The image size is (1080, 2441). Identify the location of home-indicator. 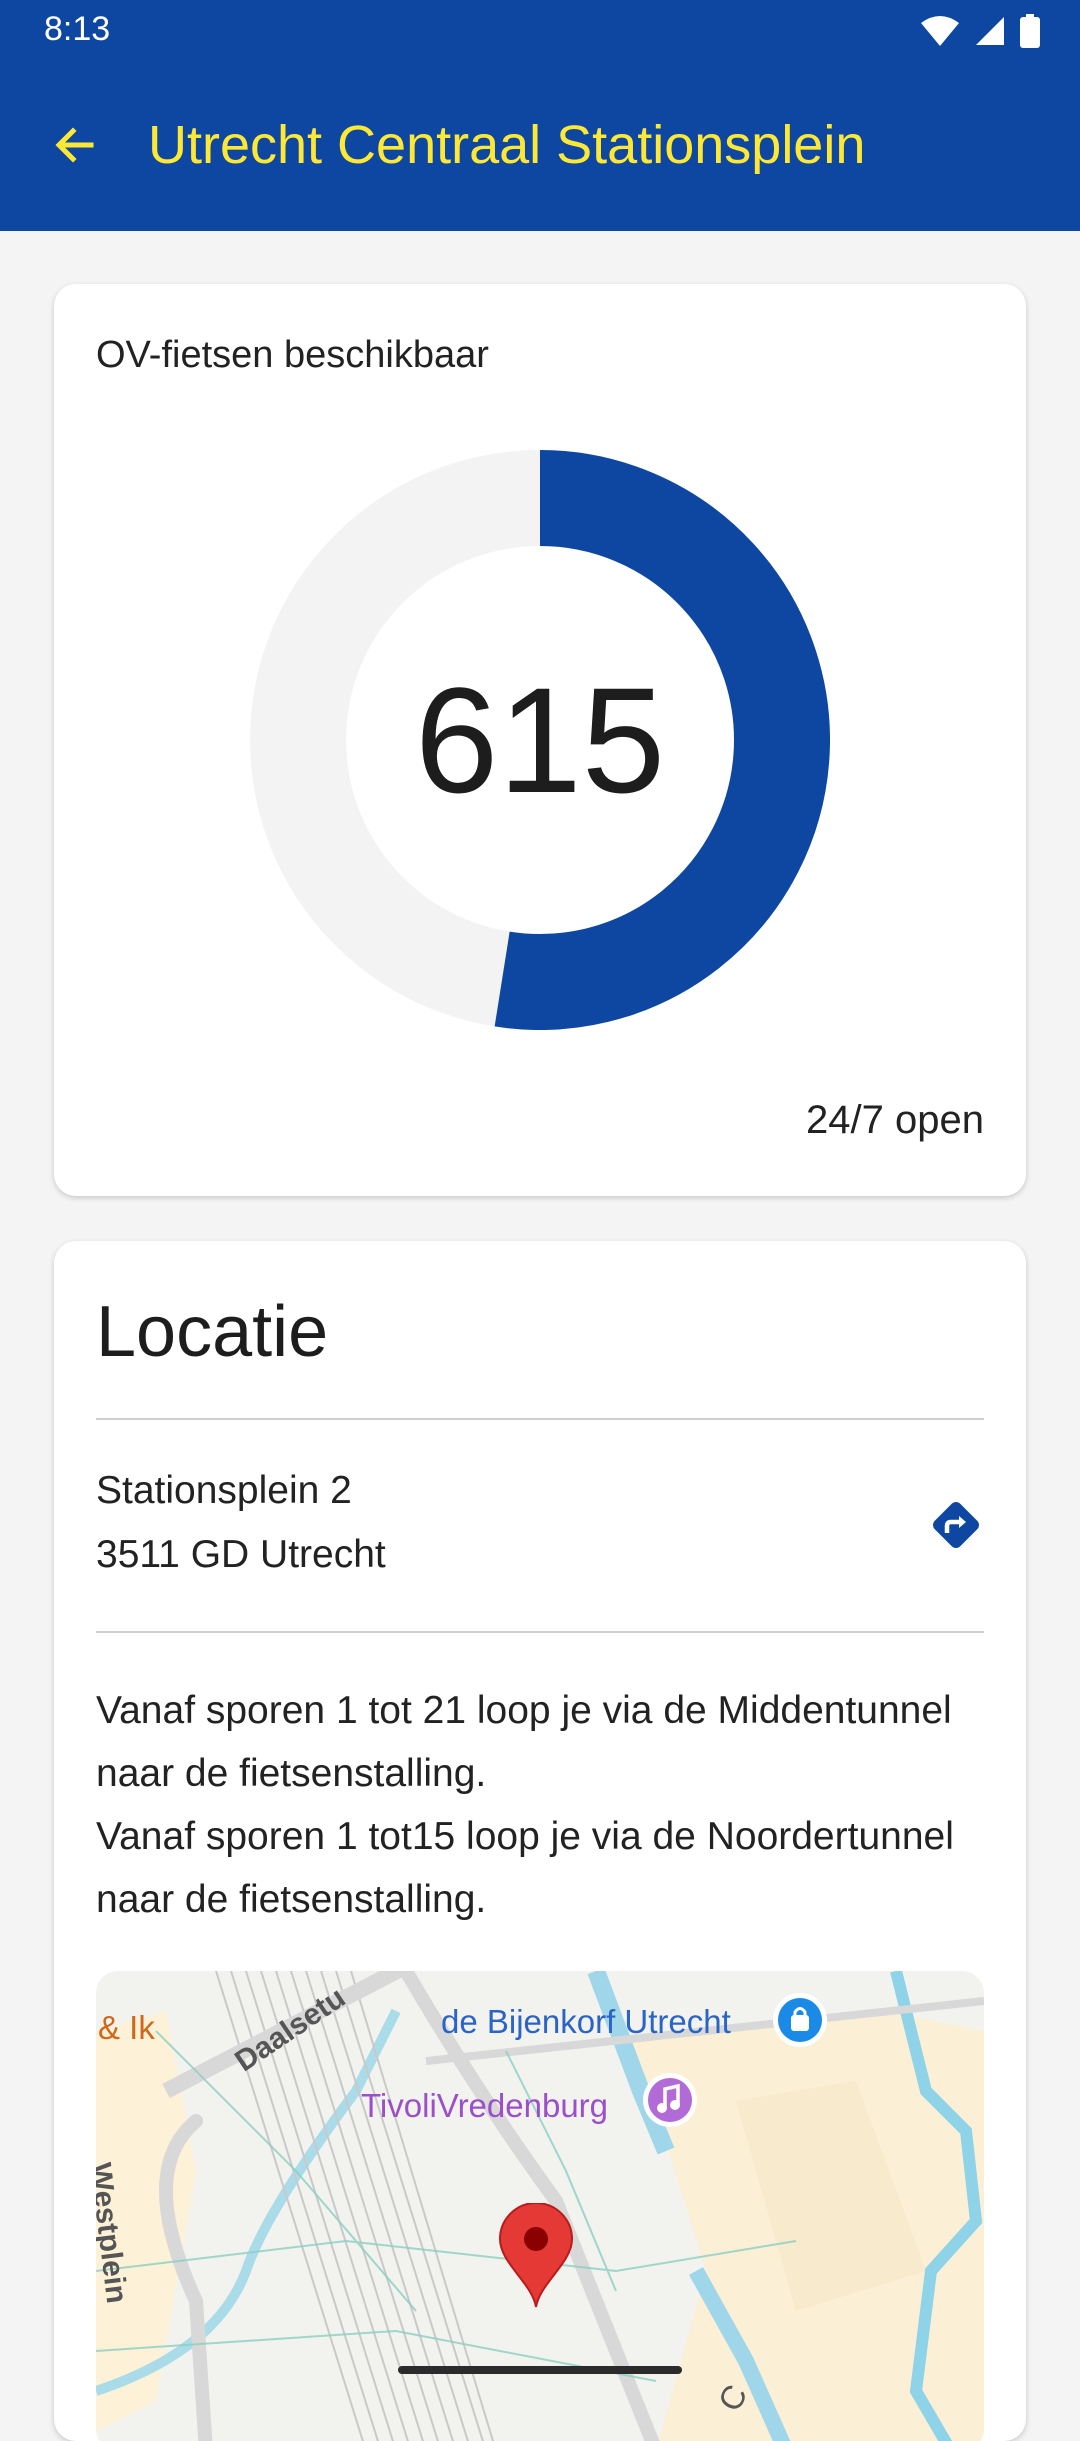
(540, 2370).